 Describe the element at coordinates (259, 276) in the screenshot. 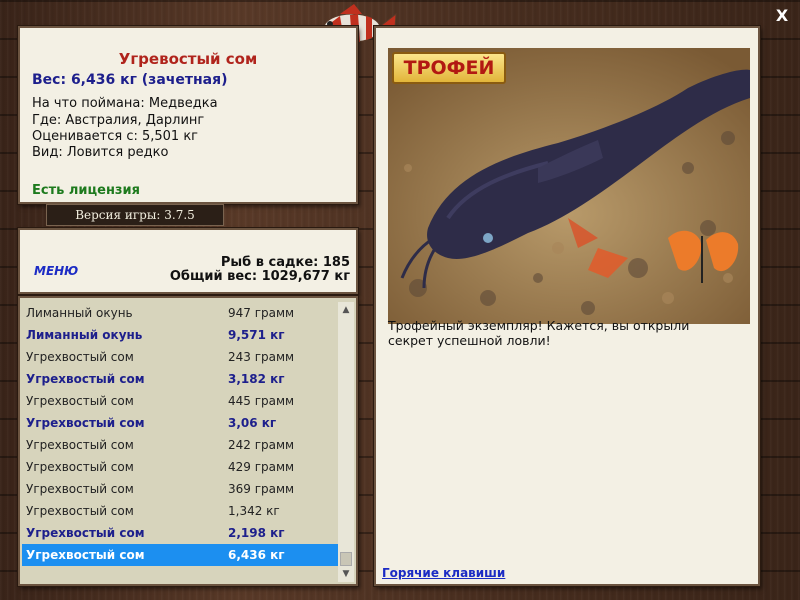

I see `total-weight: Общий вес: 1029,677 кг` at that location.